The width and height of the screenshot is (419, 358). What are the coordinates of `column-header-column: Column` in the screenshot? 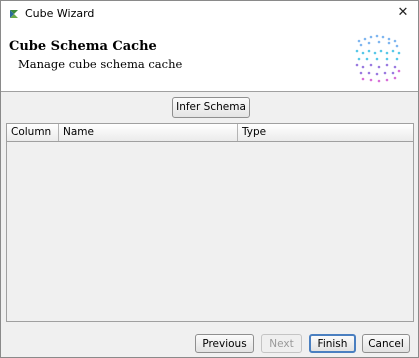 It's located at (33, 132).